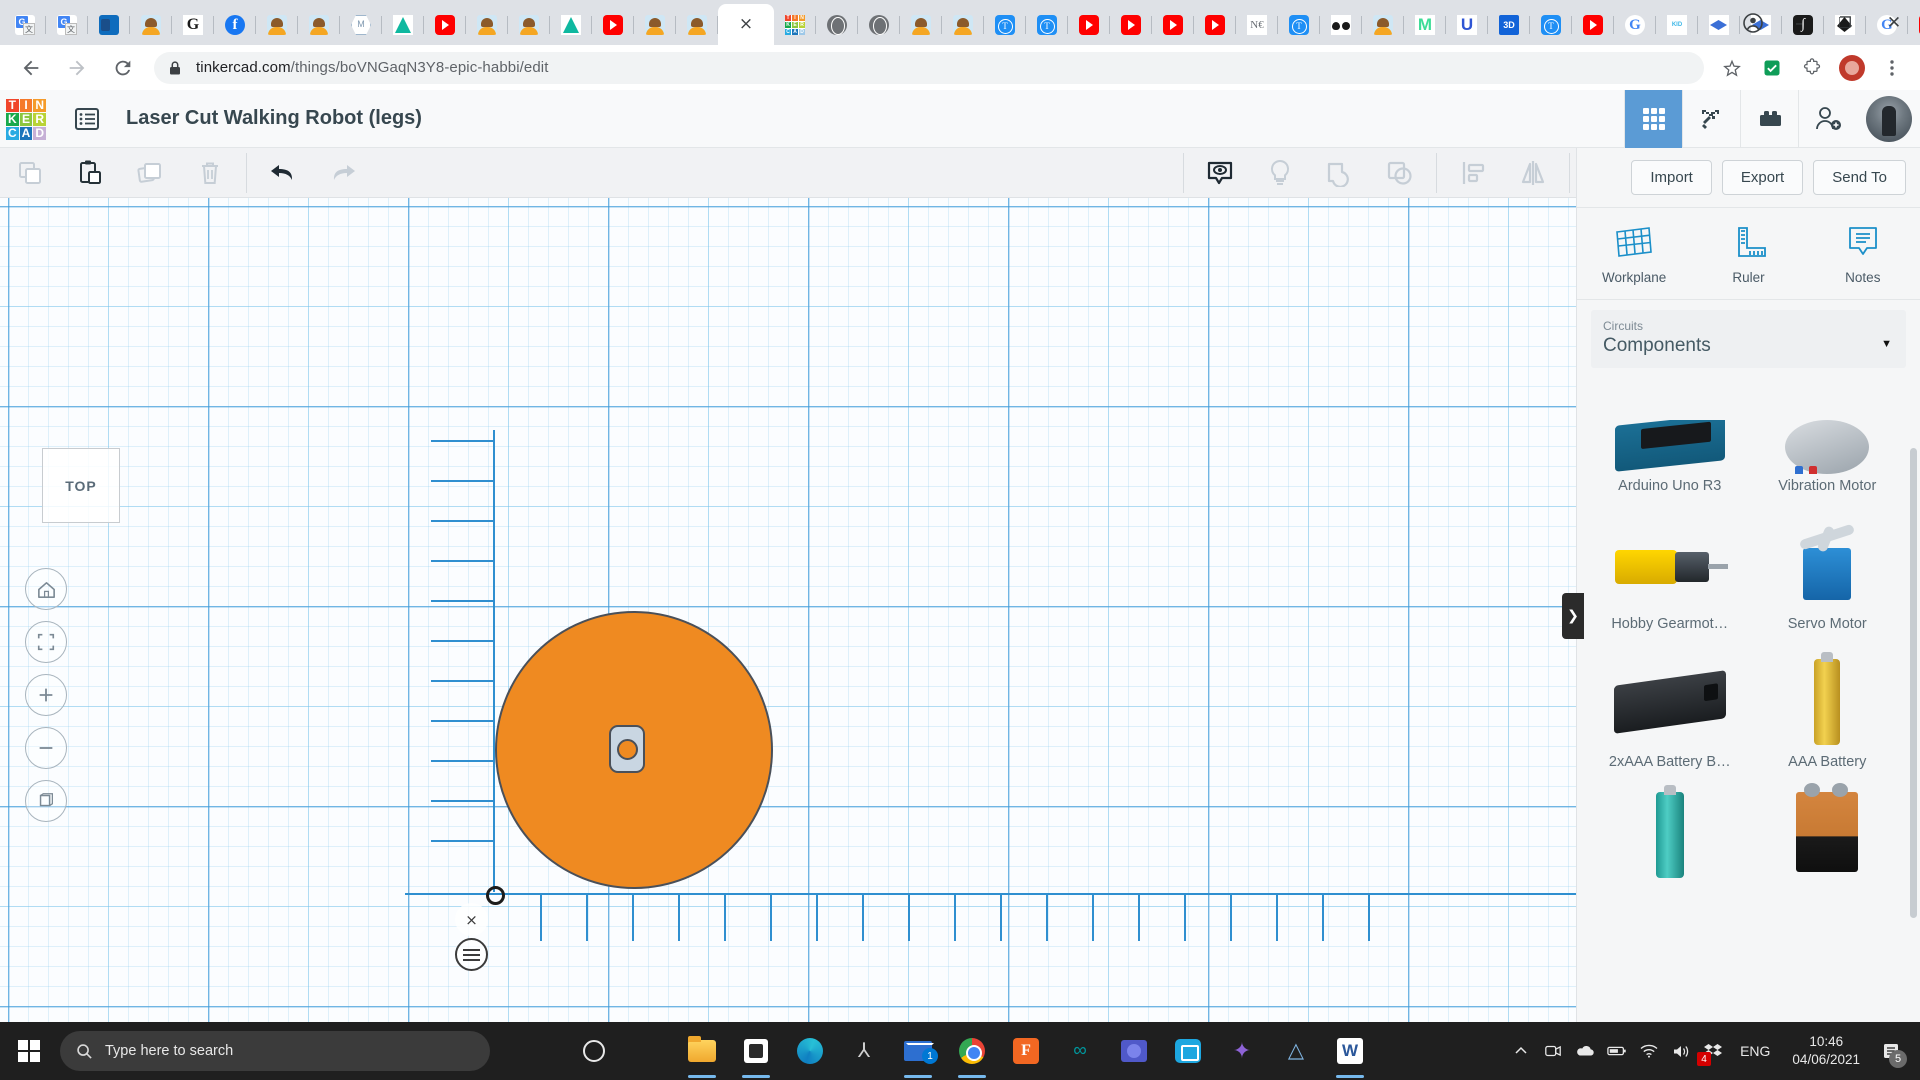 This screenshot has width=1920, height=1080. Describe the element at coordinates (1828, 464) in the screenshot. I see `component-item: Vibration Motor` at that location.